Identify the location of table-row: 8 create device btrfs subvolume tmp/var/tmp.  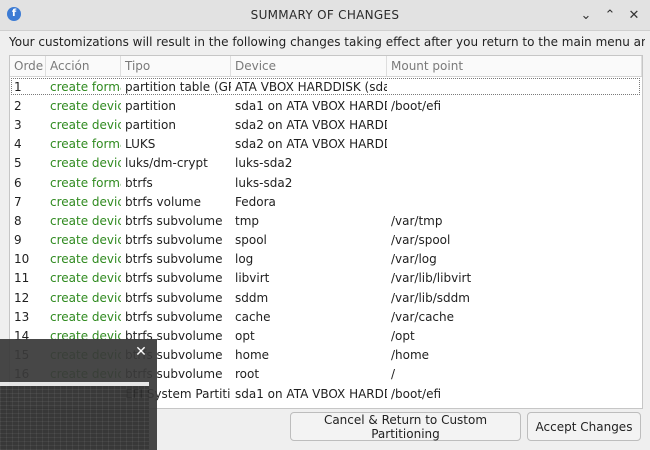
(326, 220).